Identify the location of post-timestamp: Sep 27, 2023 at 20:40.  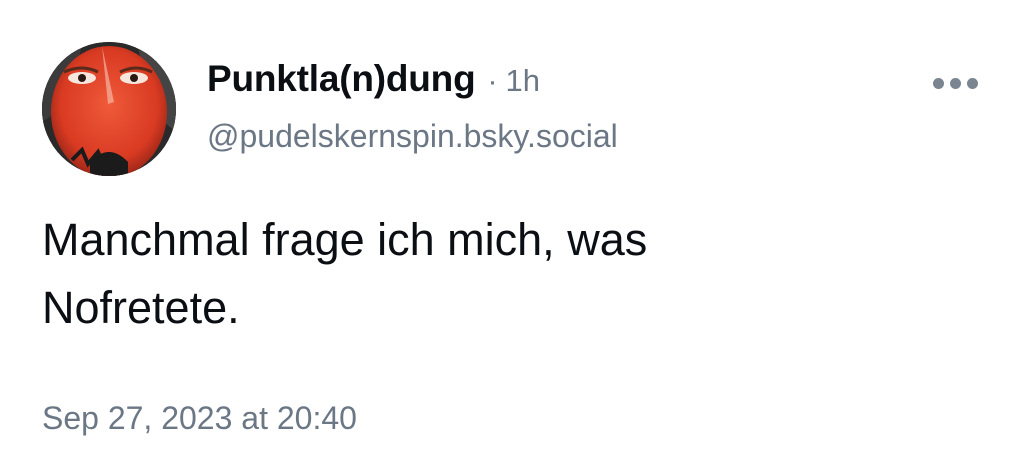
(199, 418).